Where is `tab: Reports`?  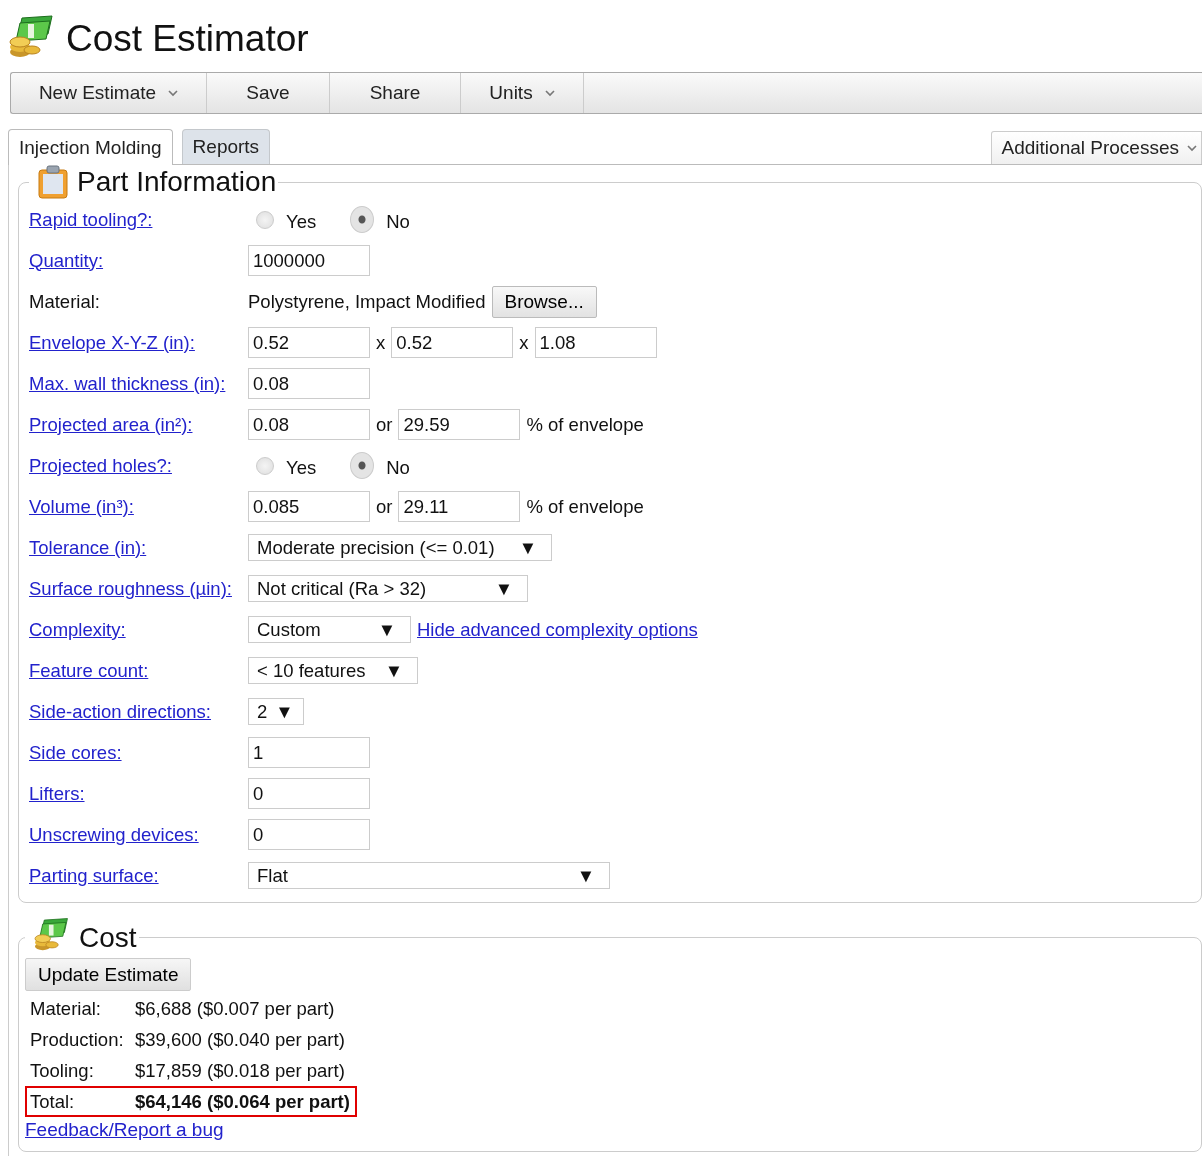
tab: Reports is located at coordinates (226, 146).